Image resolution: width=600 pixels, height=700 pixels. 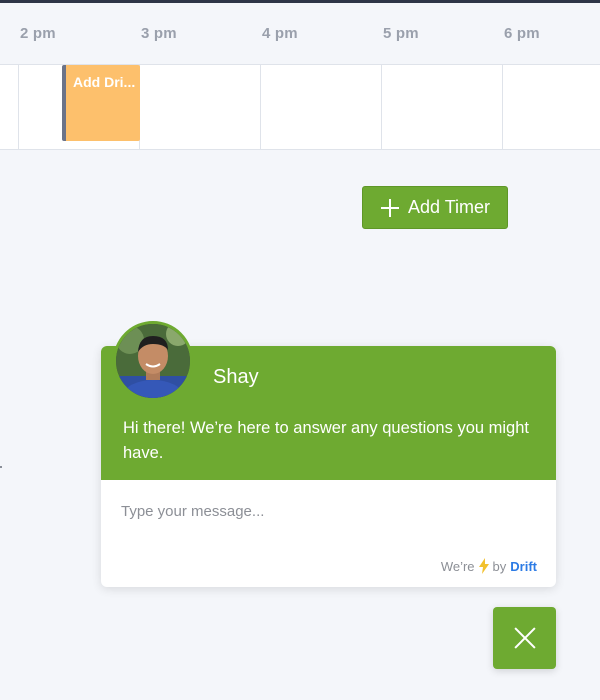 What do you see at coordinates (483, 566) in the screenshot?
I see `lightning-bolt-icon` at bounding box center [483, 566].